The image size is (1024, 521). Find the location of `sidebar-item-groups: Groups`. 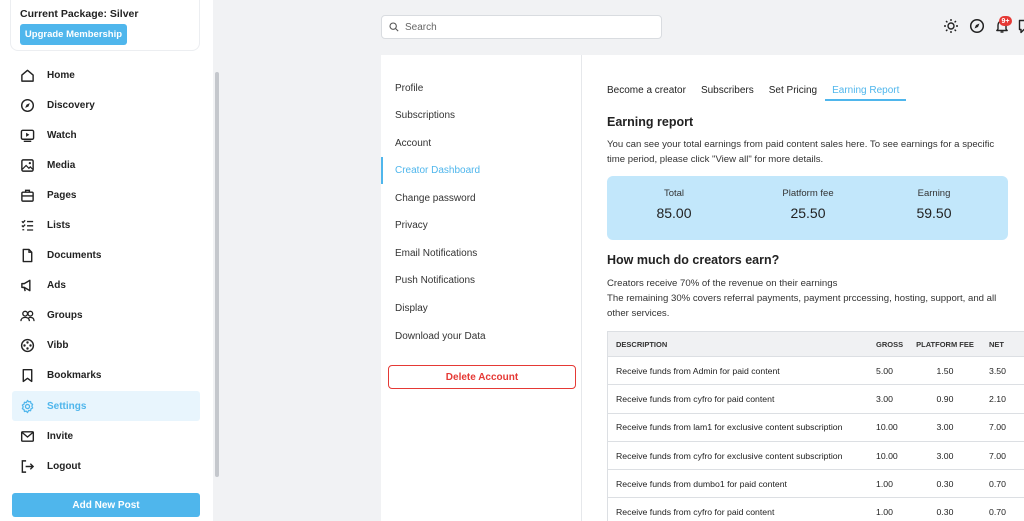

sidebar-item-groups: Groups is located at coordinates (106, 316).